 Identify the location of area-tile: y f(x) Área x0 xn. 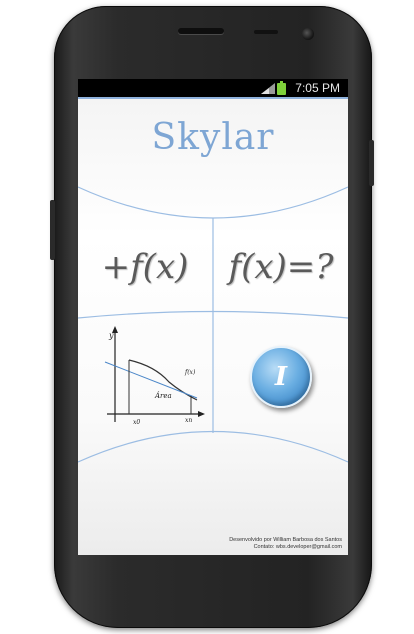
(145, 377).